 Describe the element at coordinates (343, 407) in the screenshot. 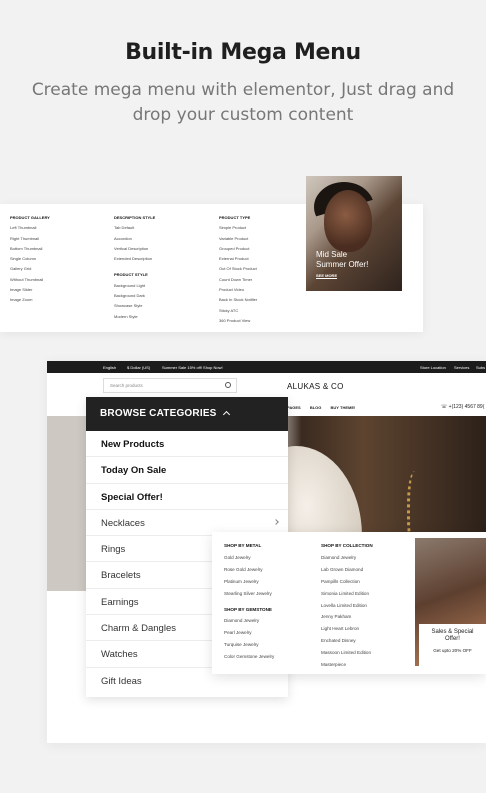

I see `nav-item-buy-theme: BUY THEME!` at that location.